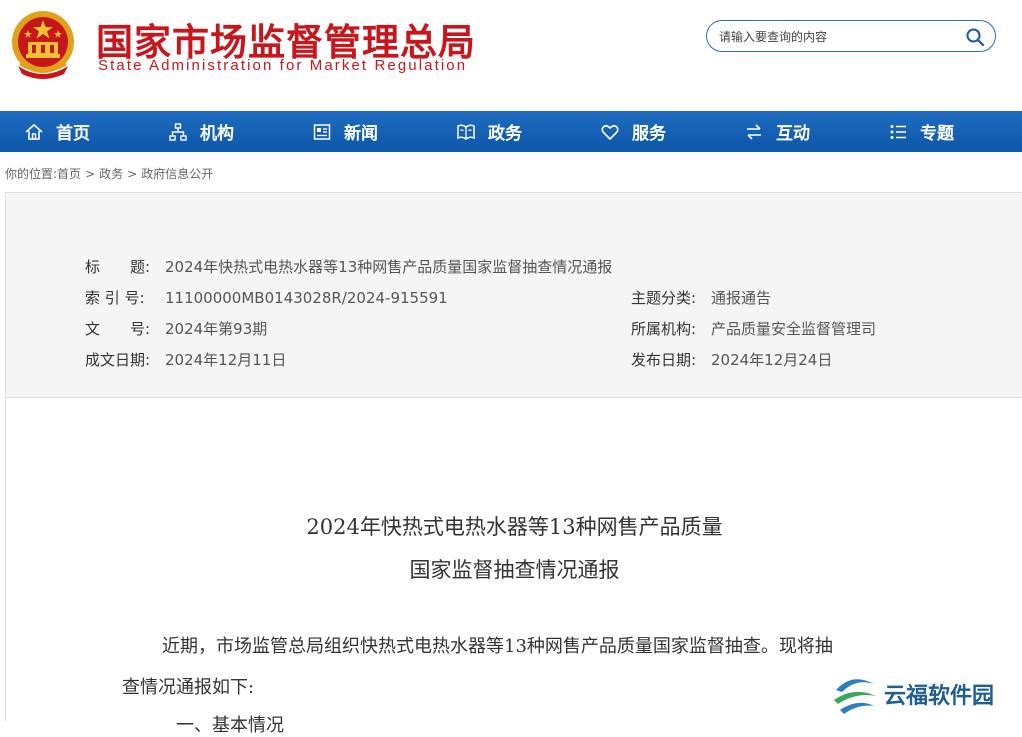 This screenshot has height=737, width=1022. I want to click on watermark: 云福软件园, so click(925, 695).